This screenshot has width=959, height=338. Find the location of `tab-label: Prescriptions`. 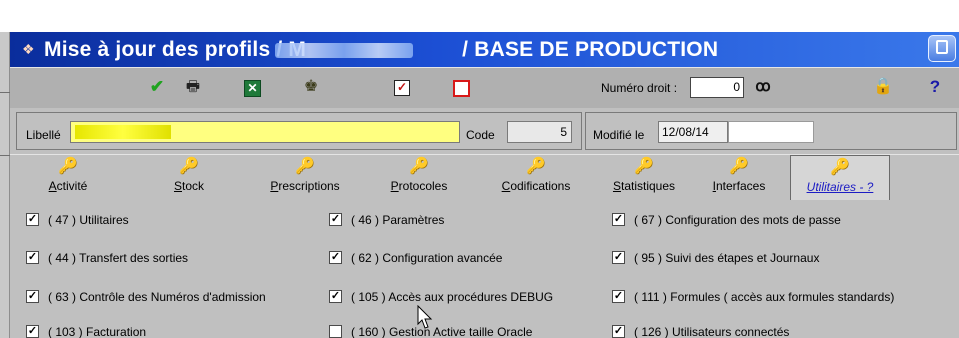

tab-label: Prescriptions is located at coordinates (305, 186).